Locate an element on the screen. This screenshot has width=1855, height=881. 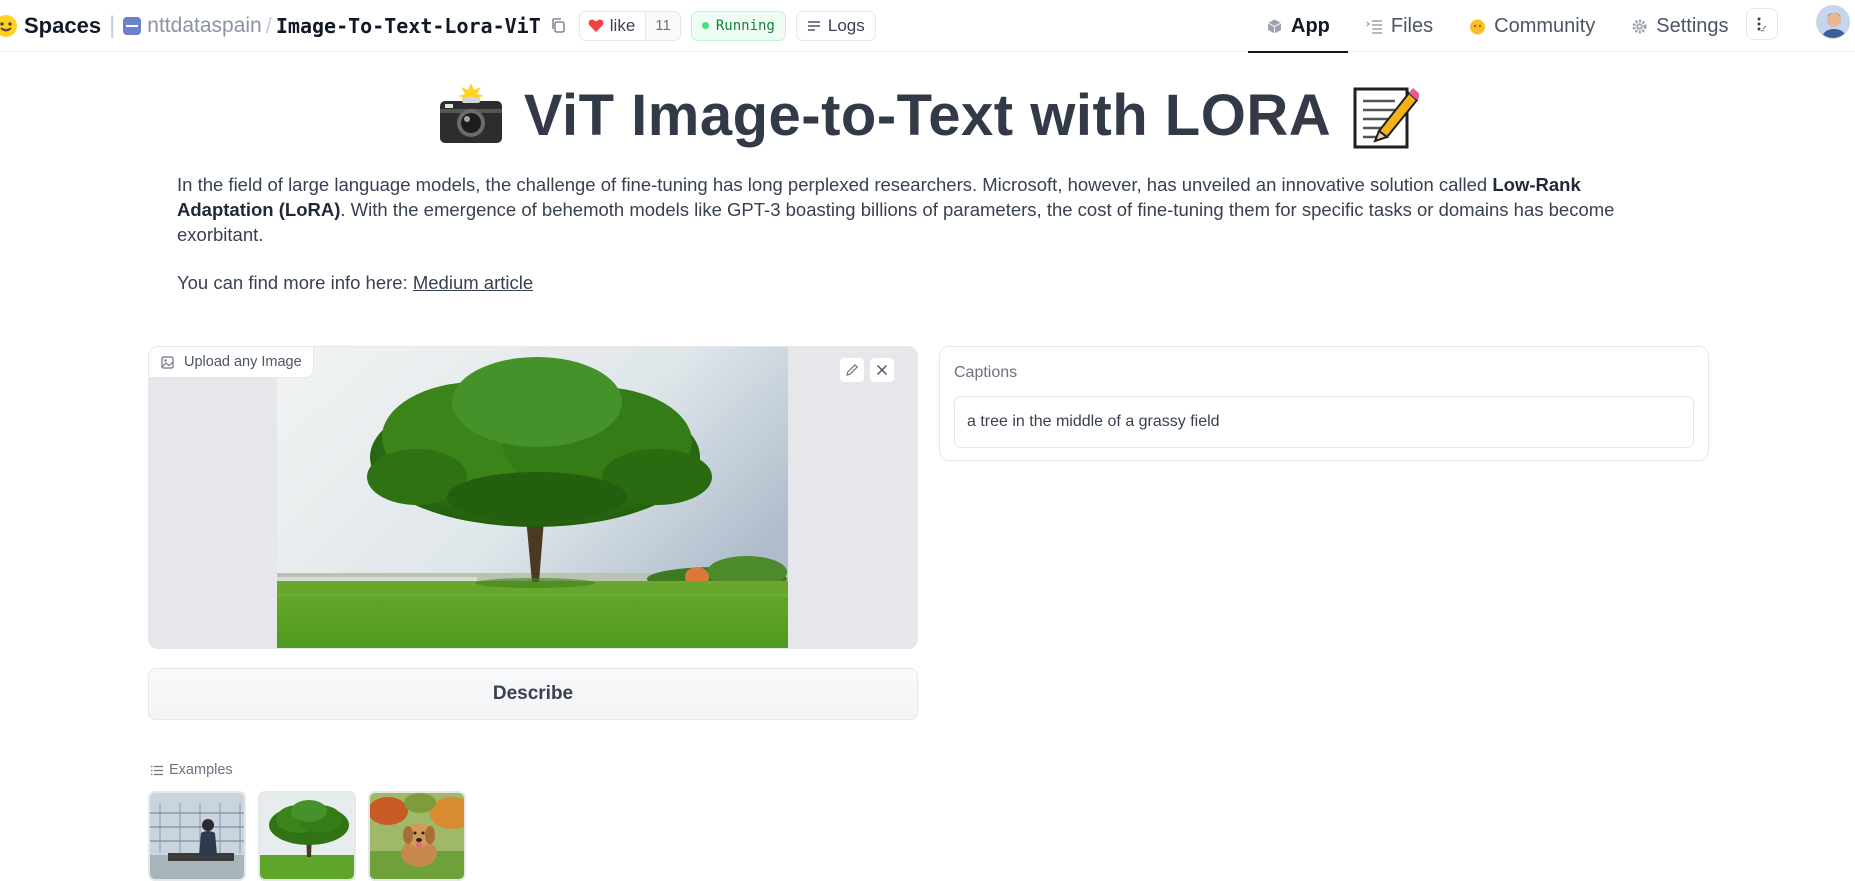
tab-files: Files is located at coordinates (1399, 26).